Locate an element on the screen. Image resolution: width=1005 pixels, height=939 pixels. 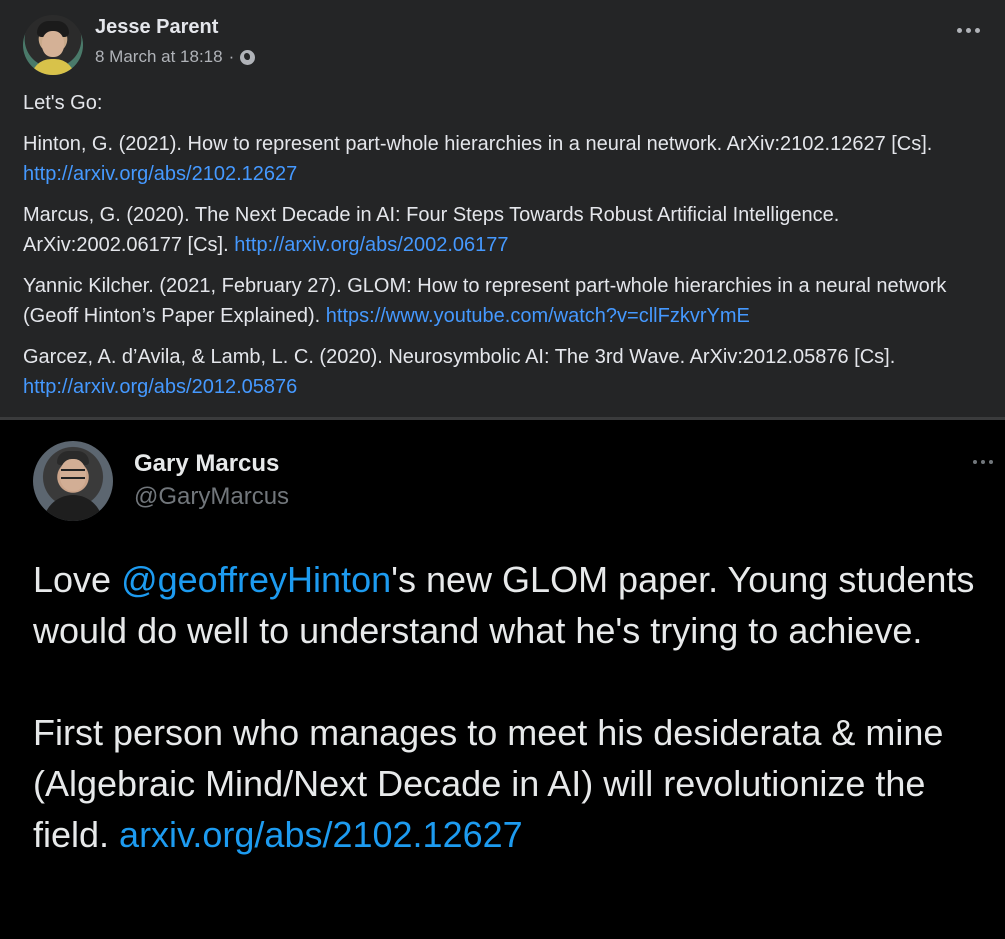
tweet-url-link: arxiv.org/abs/2102.12627 is located at coordinates (321, 834).